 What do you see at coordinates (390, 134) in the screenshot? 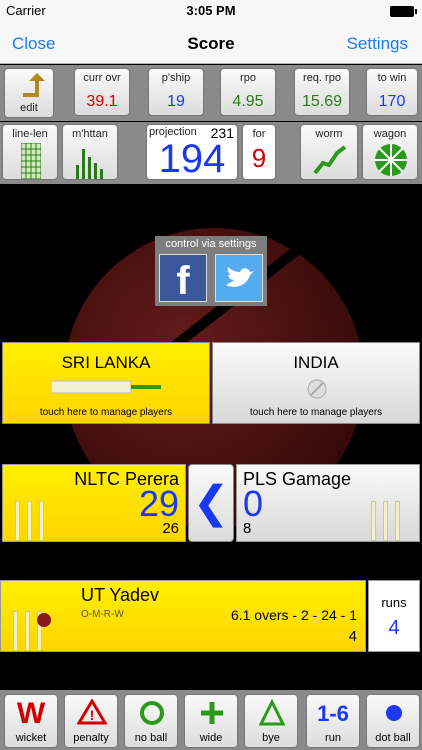
I see `wagon-label: wagon` at bounding box center [390, 134].